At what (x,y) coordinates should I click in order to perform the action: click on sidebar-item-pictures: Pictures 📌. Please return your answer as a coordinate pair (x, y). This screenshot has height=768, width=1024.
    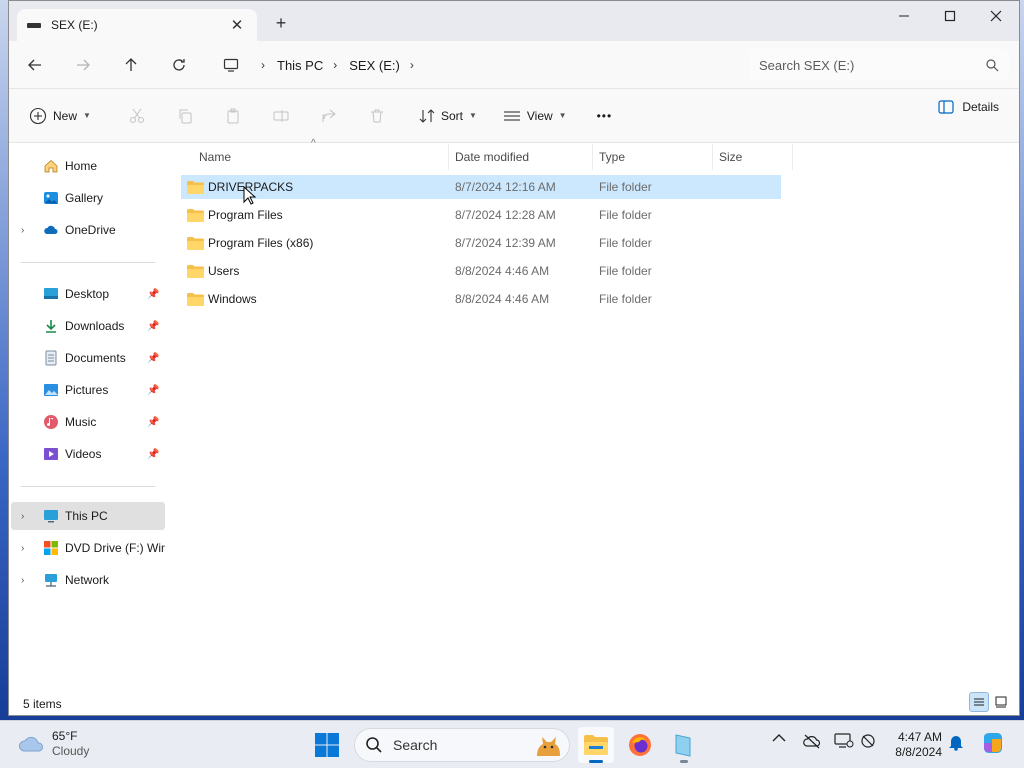
    Looking at the image, I should click on (88, 390).